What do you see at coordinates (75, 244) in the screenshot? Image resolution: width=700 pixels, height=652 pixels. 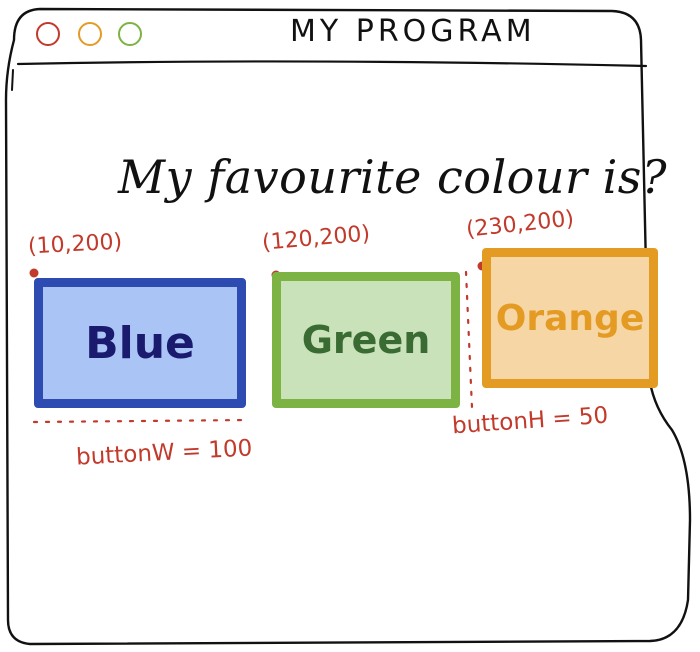 I see `coord-label-blue: (10,200)` at bounding box center [75, 244].